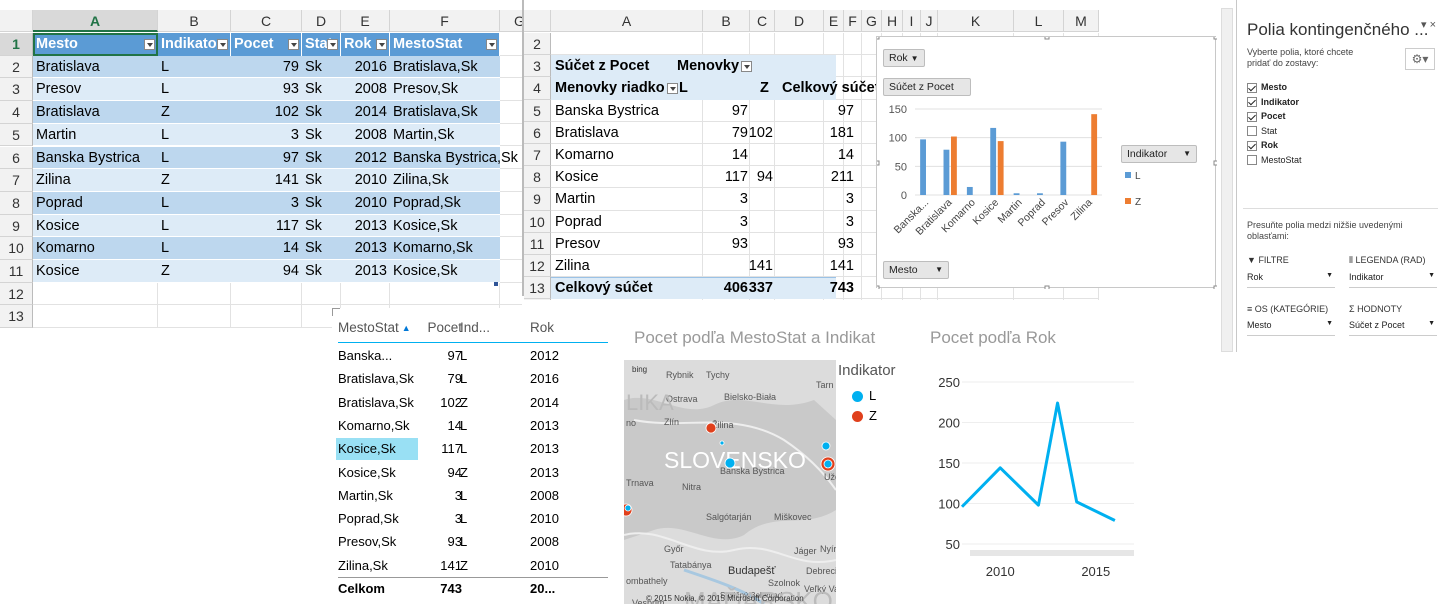 Image resolution: width=1441 pixels, height=606 pixels. I want to click on table-cell: 141, so click(266, 180).